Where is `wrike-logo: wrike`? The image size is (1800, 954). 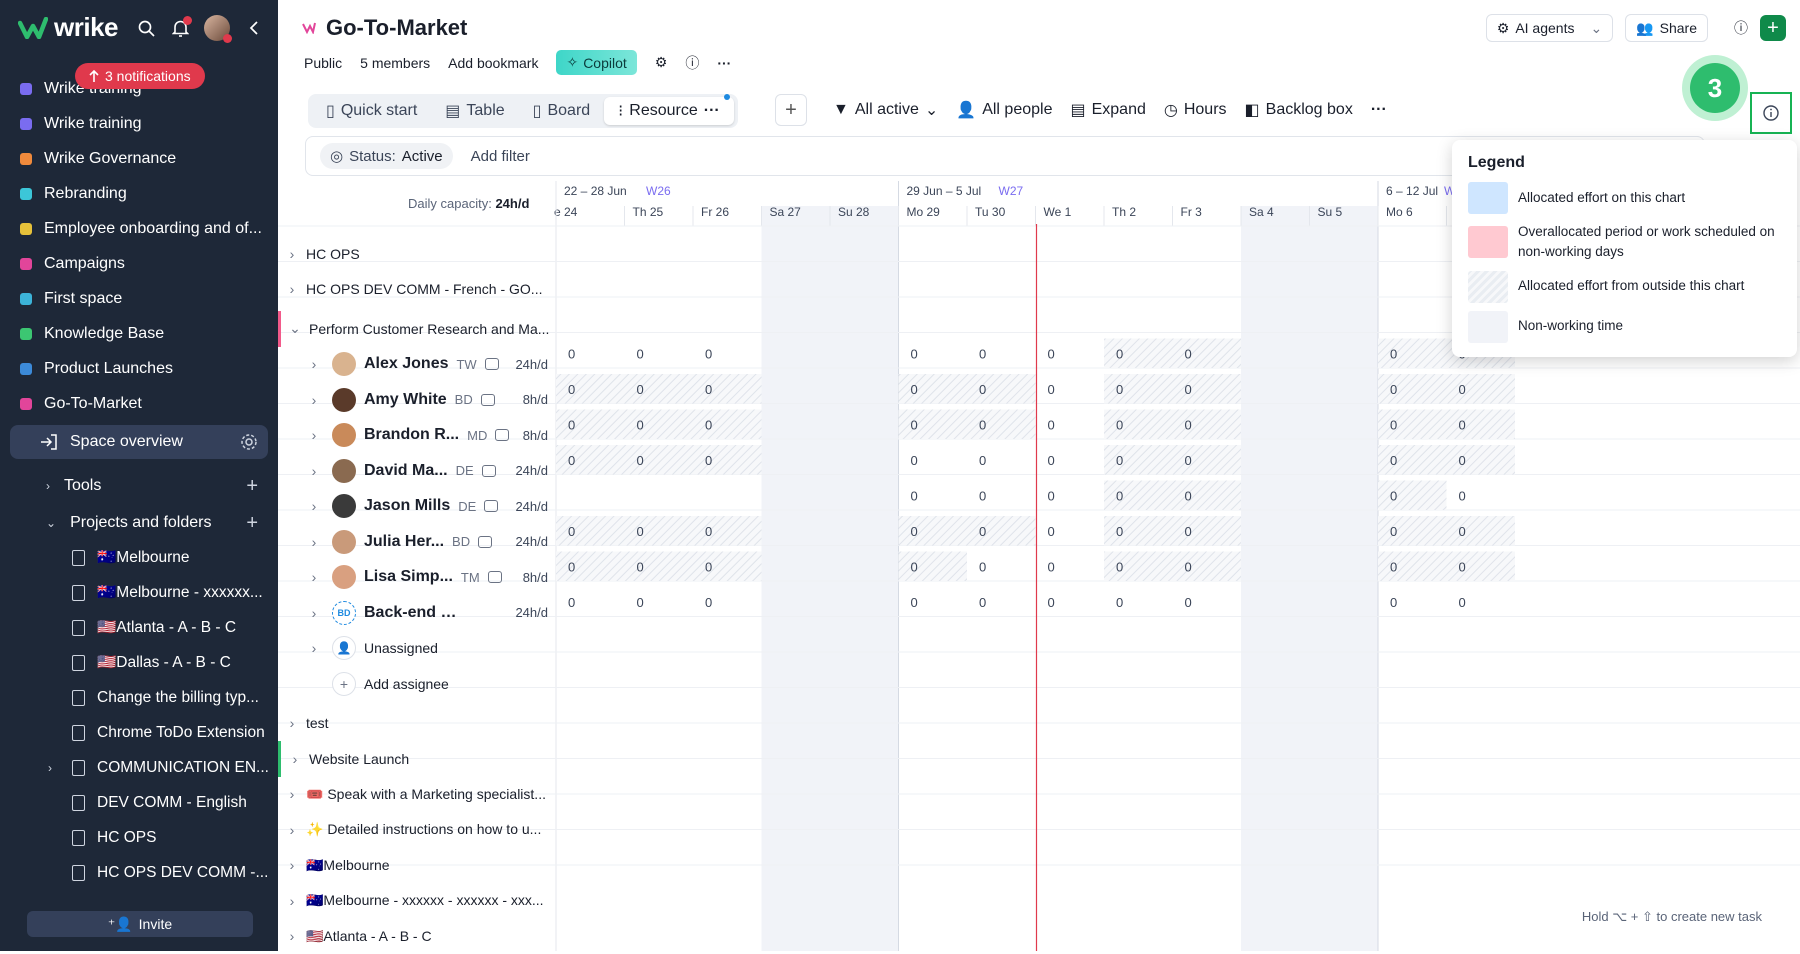
wrike-logo: wrike is located at coordinates (68, 27).